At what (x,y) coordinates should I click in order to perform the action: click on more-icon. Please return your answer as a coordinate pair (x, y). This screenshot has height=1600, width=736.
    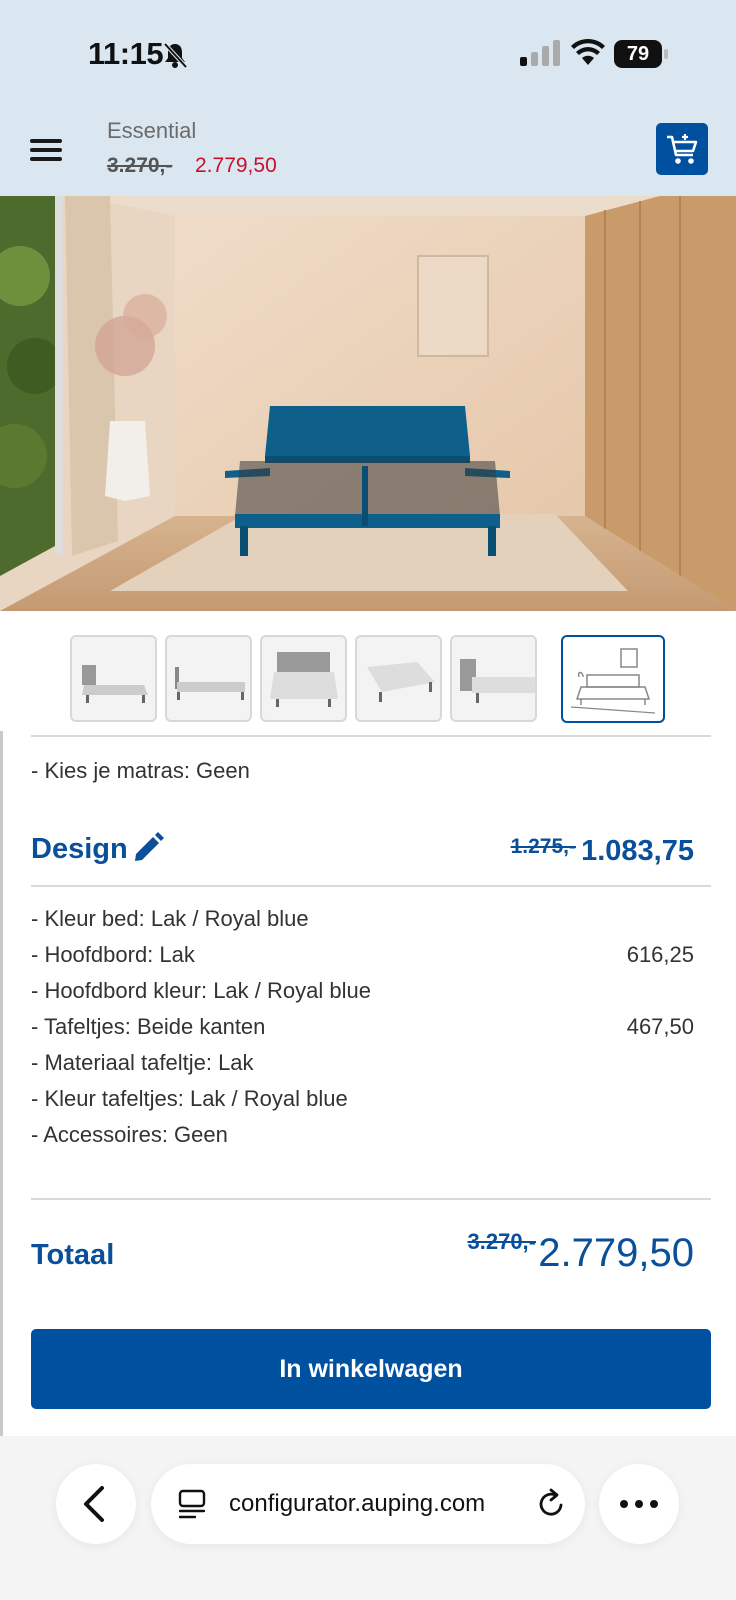
    Looking at the image, I should click on (639, 1504).